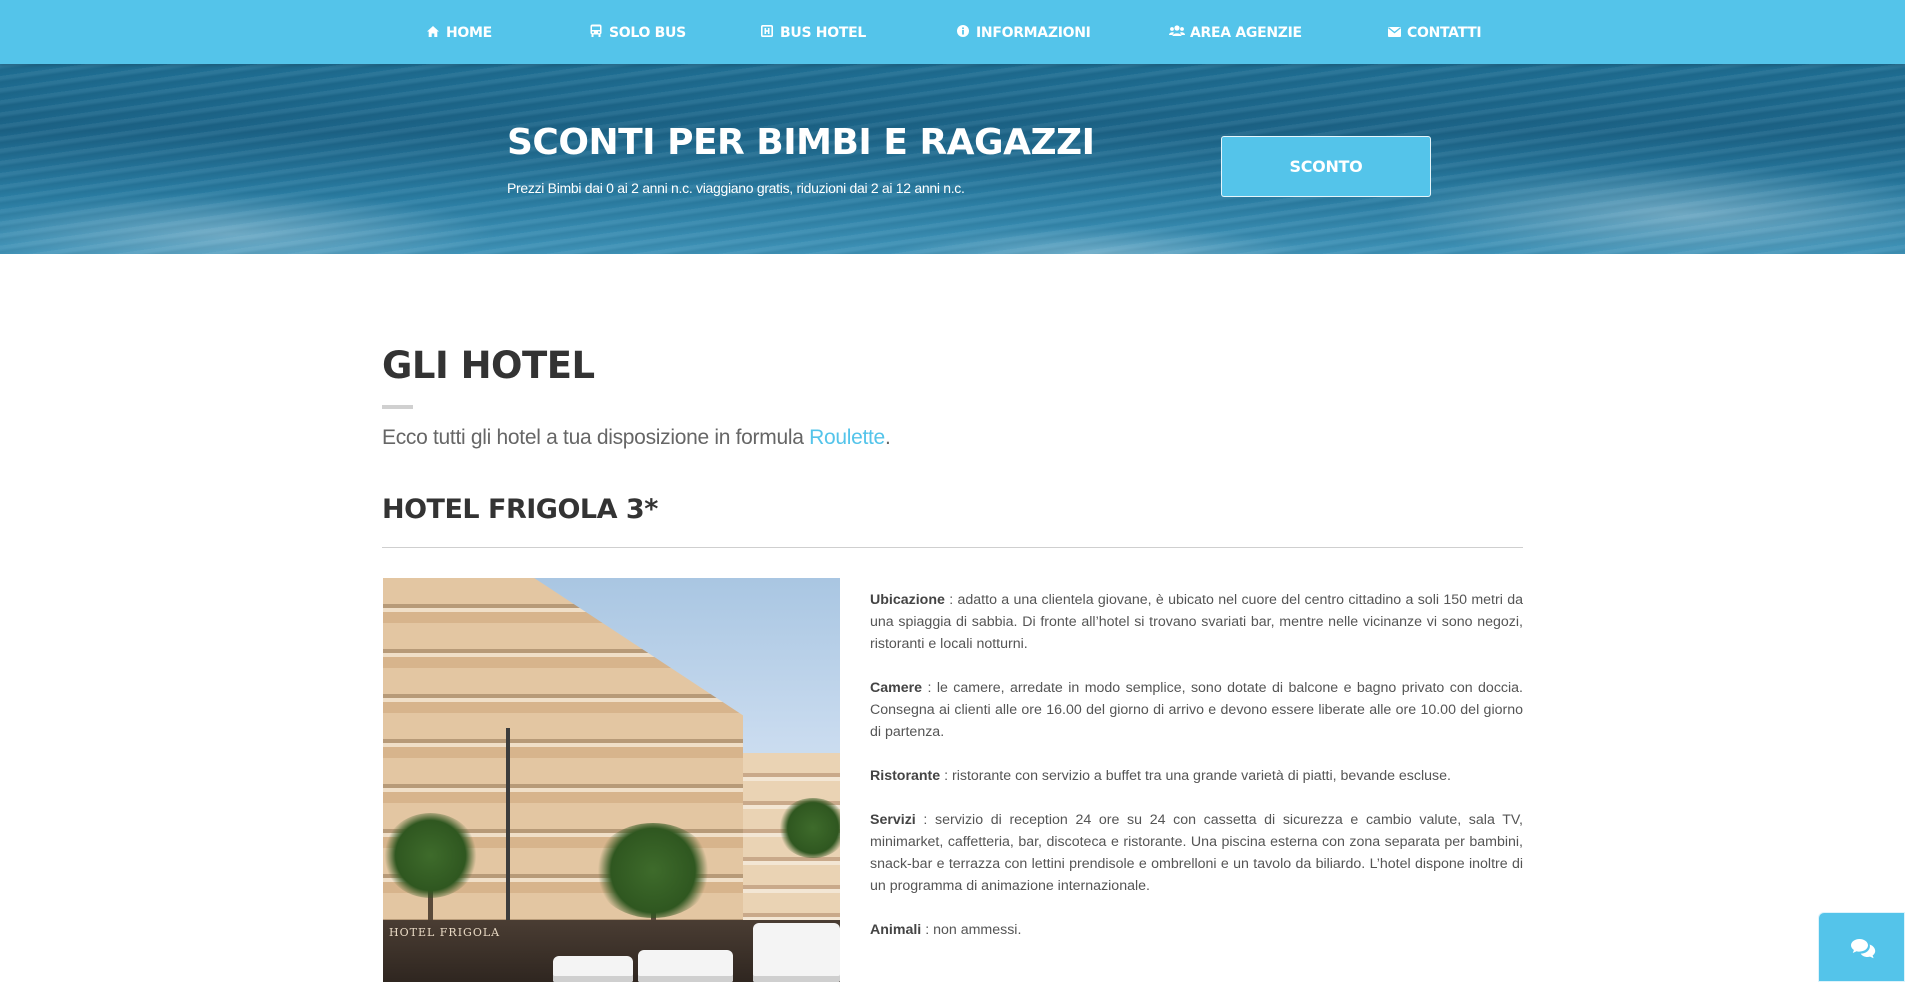 This screenshot has height=982, width=1905. What do you see at coordinates (611, 780) in the screenshot?
I see `hotel-photo: HOTEL FRIGOLA` at bounding box center [611, 780].